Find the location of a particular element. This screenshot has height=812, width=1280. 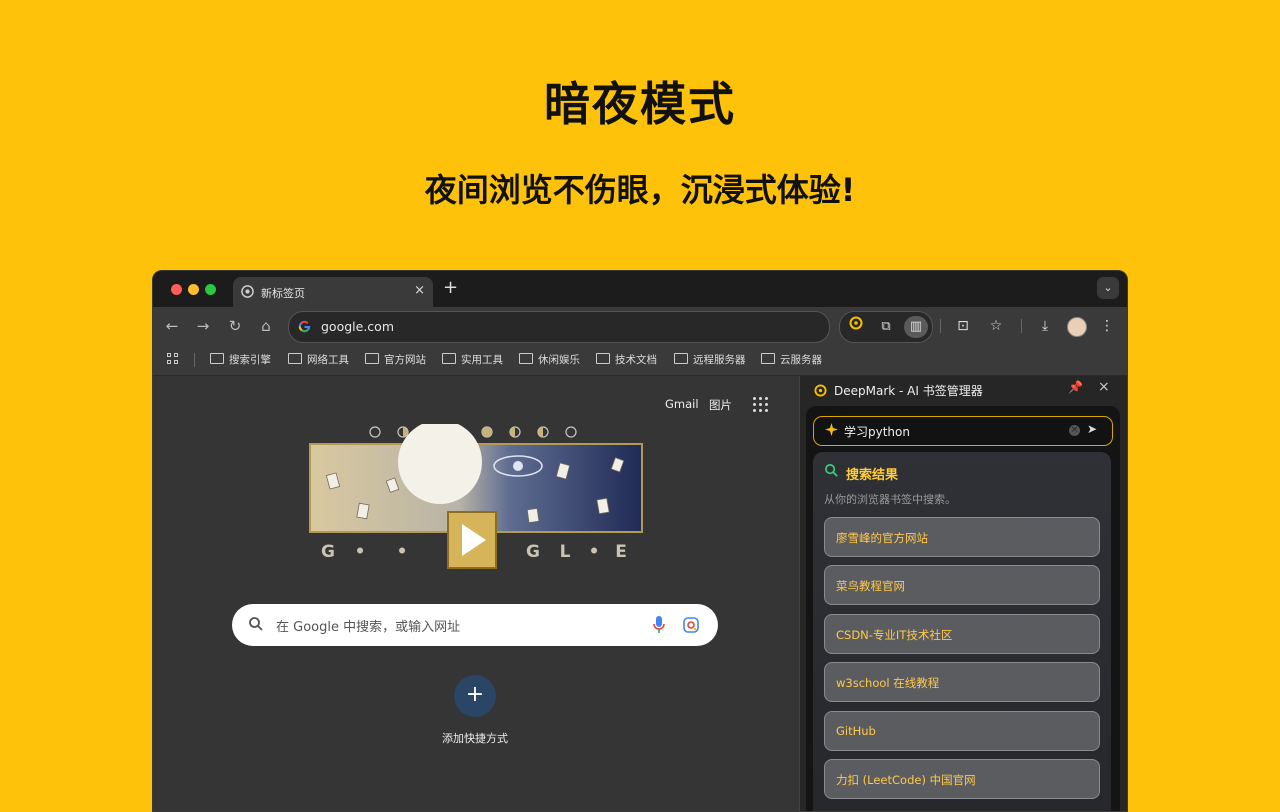

profile-avatar is located at coordinates (1077, 327).